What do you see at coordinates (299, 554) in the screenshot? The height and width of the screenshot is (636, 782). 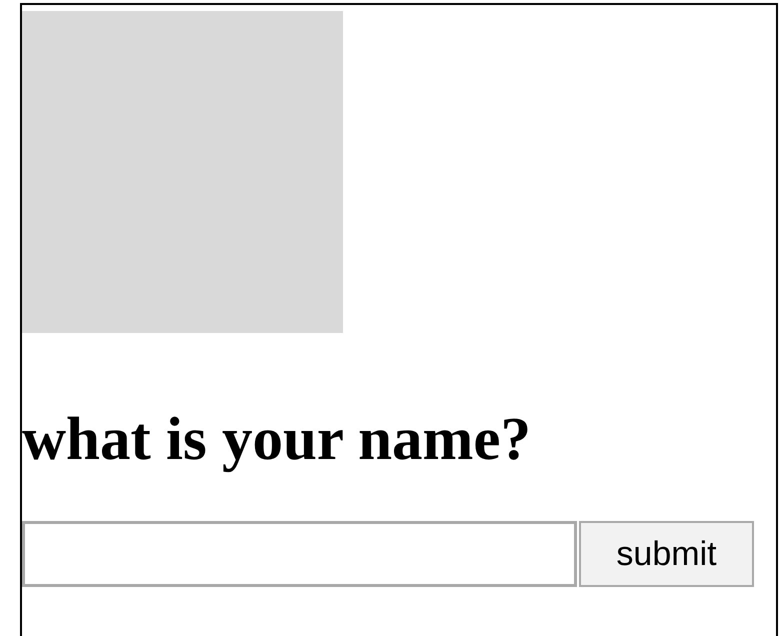 I see `name-input-field` at bounding box center [299, 554].